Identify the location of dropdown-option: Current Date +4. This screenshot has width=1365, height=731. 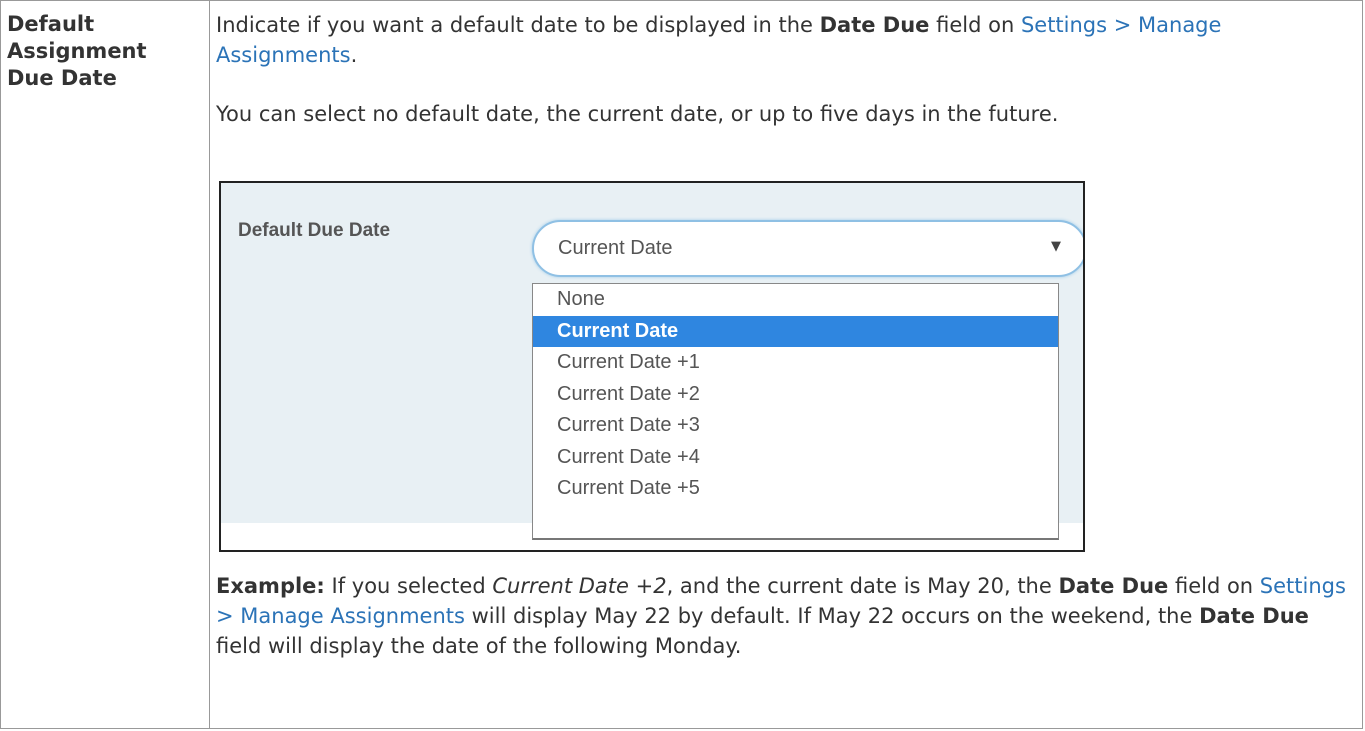
(795, 458).